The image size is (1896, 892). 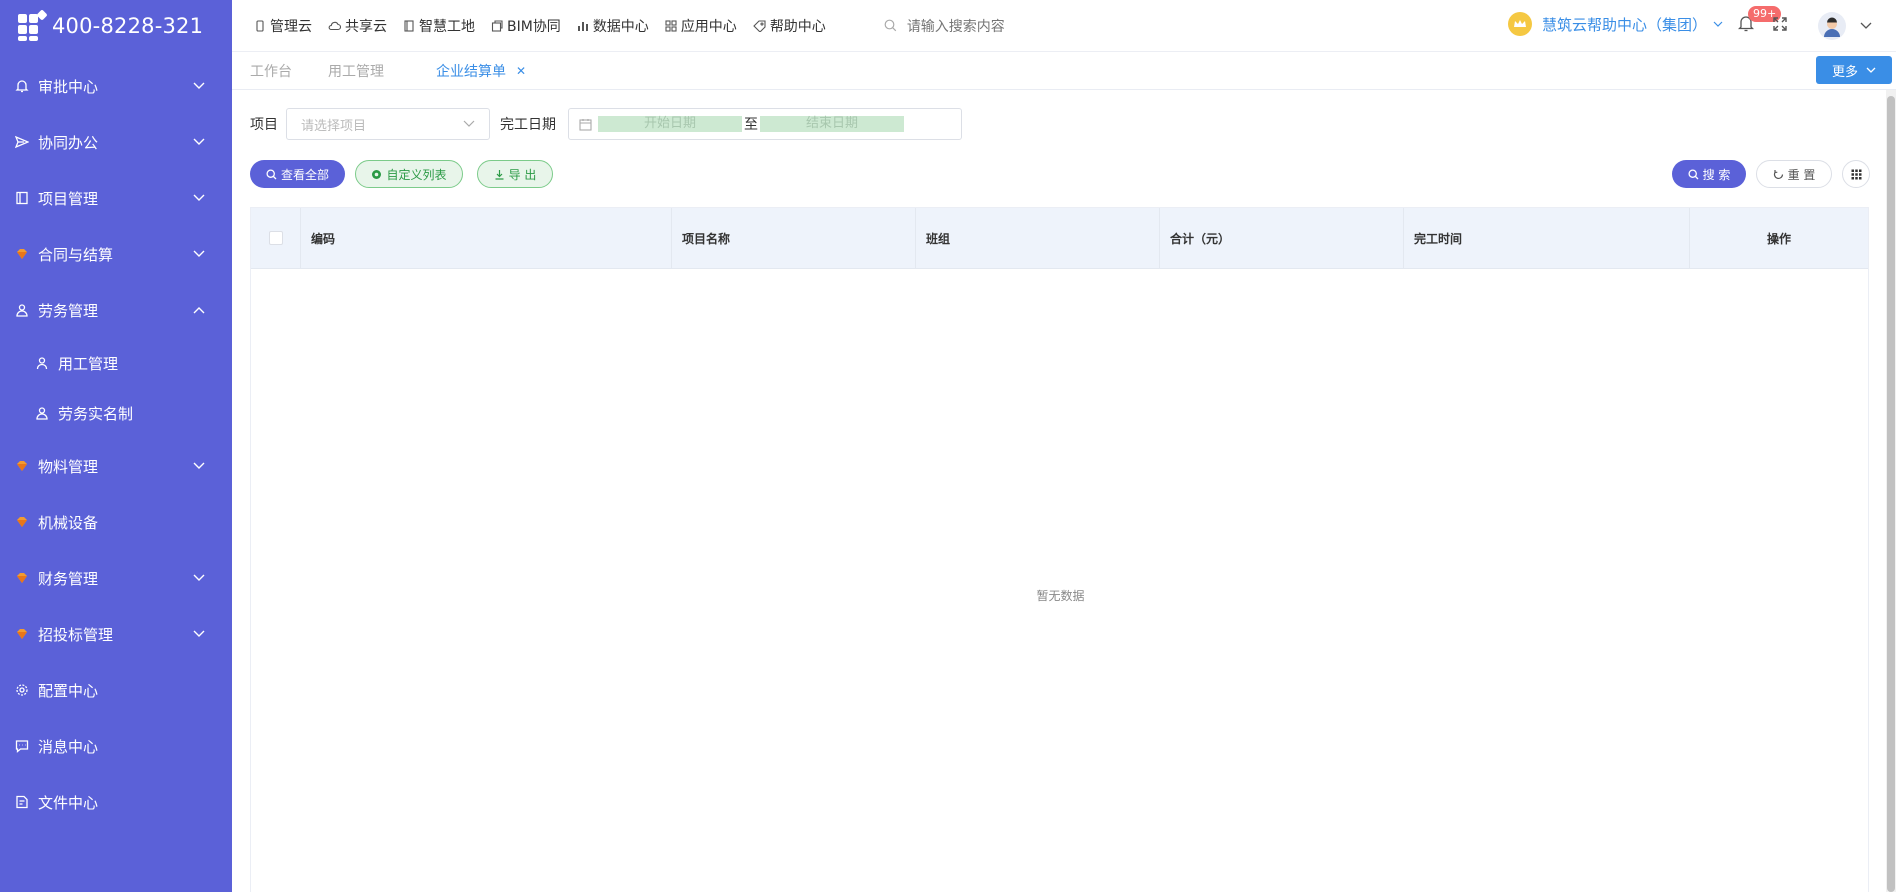 What do you see at coordinates (1780, 26) in the screenshot?
I see `fullscreen-icon` at bounding box center [1780, 26].